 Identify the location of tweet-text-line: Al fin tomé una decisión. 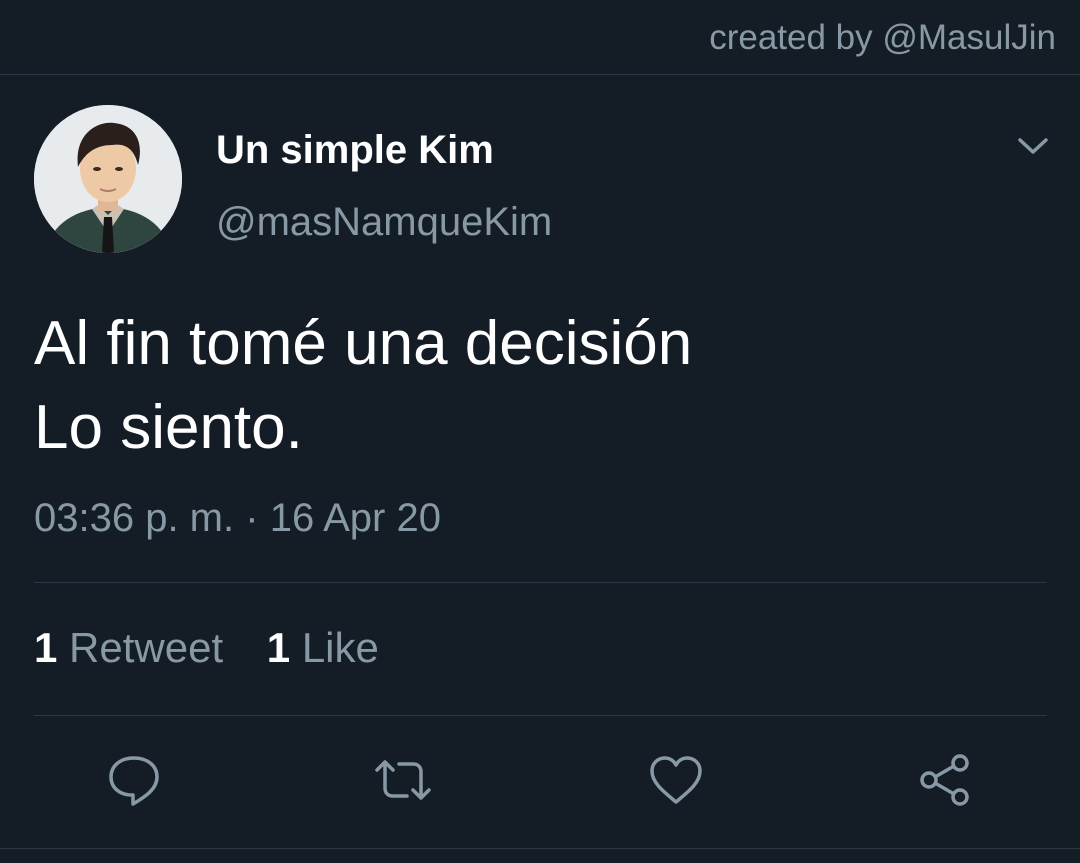
(363, 343).